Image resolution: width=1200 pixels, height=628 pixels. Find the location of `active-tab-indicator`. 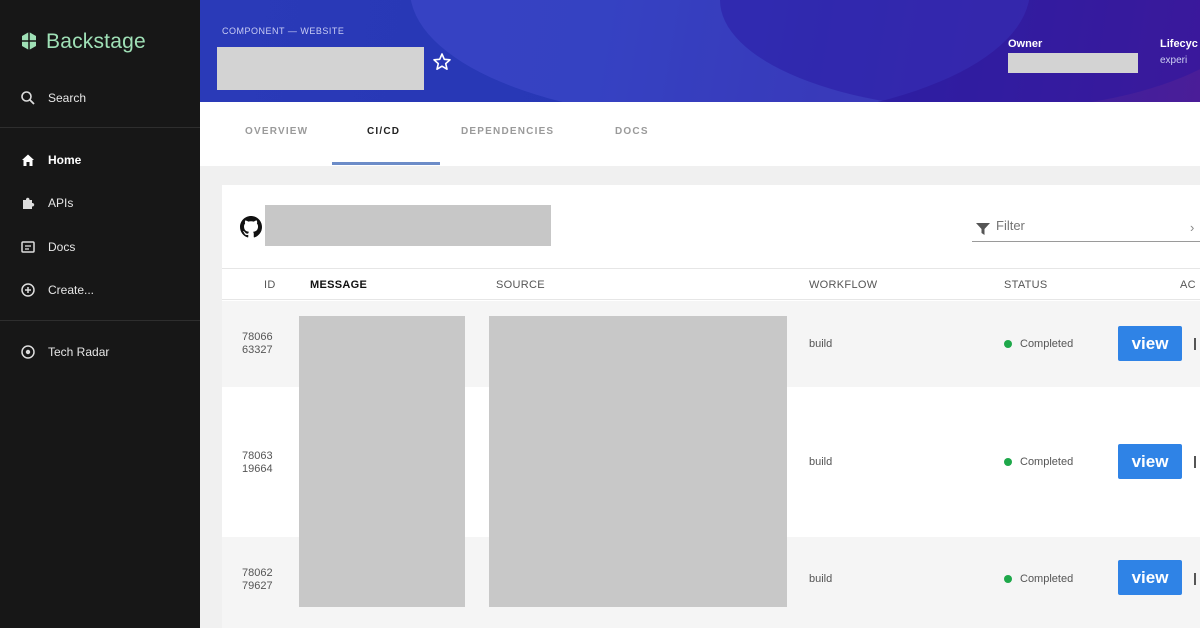

active-tab-indicator is located at coordinates (386, 163).